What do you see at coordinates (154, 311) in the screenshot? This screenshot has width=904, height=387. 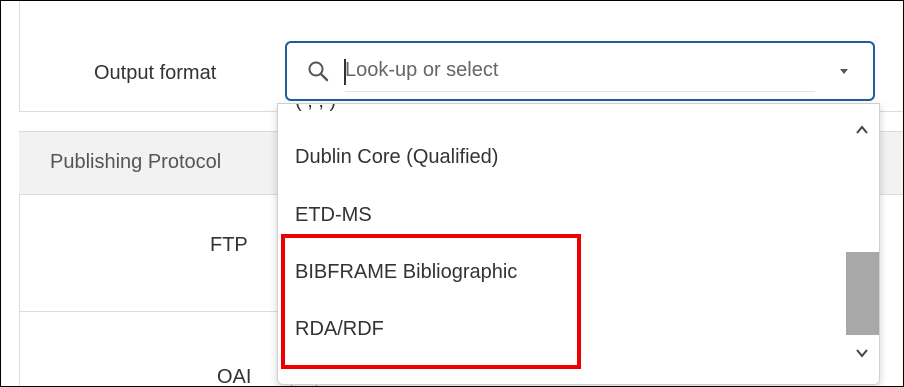 I see `row-divider` at bounding box center [154, 311].